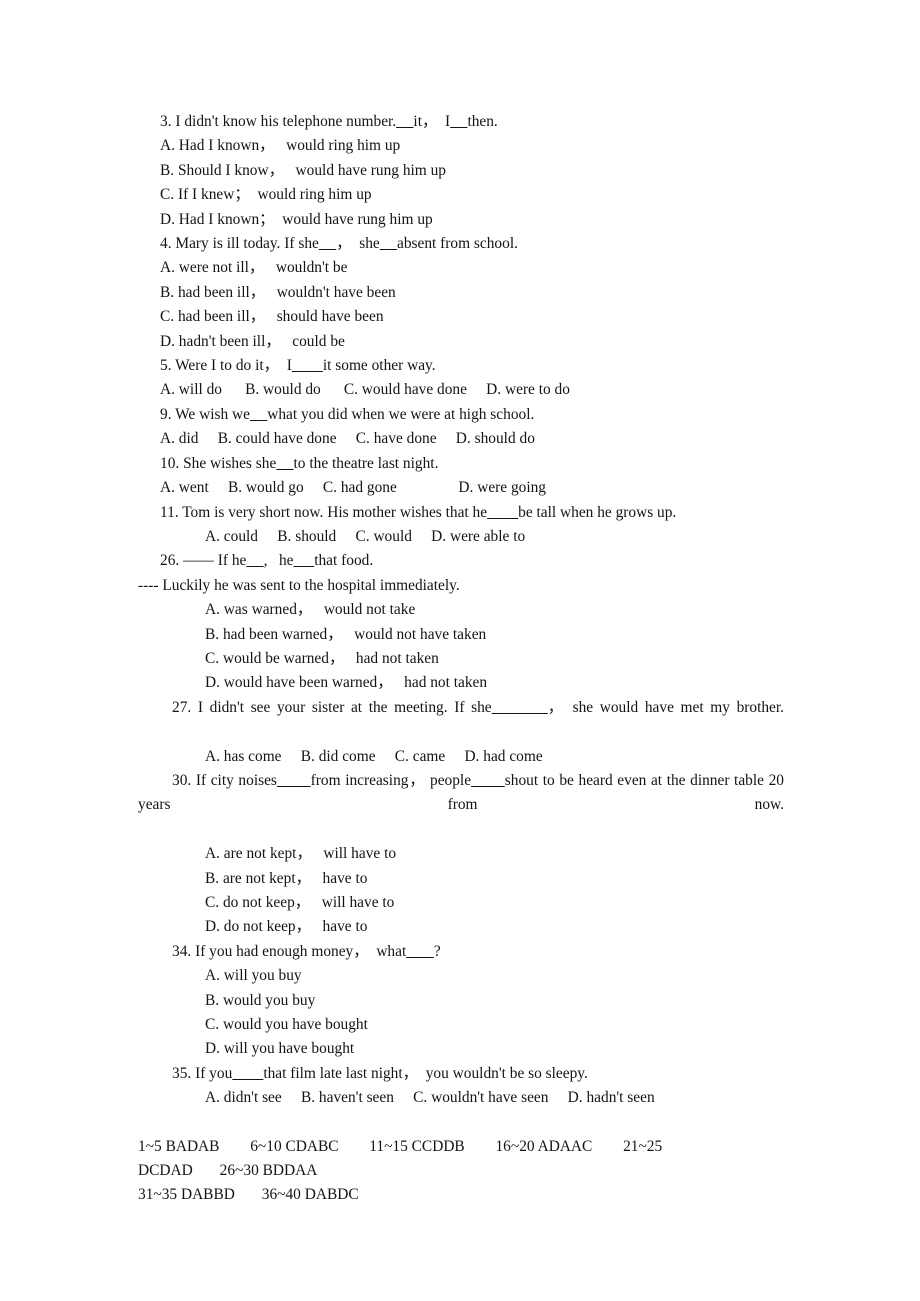 Image resolution: width=920 pixels, height=1301 pixels. I want to click on question-stem-5: 5. Were I to do it， I it some other way., so click(298, 366).